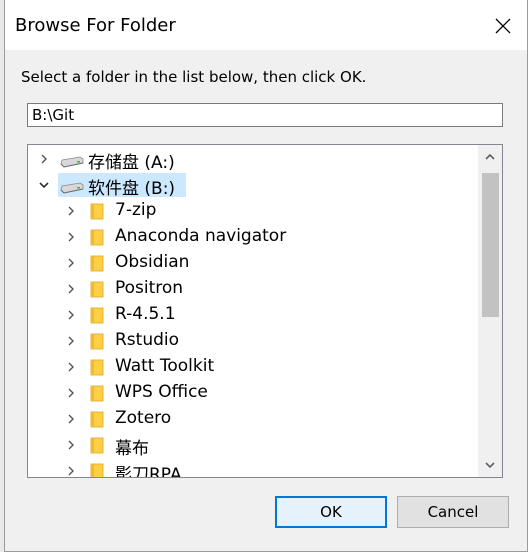 The image size is (528, 552). I want to click on tree-item-folder: 幕布, so click(253, 445).